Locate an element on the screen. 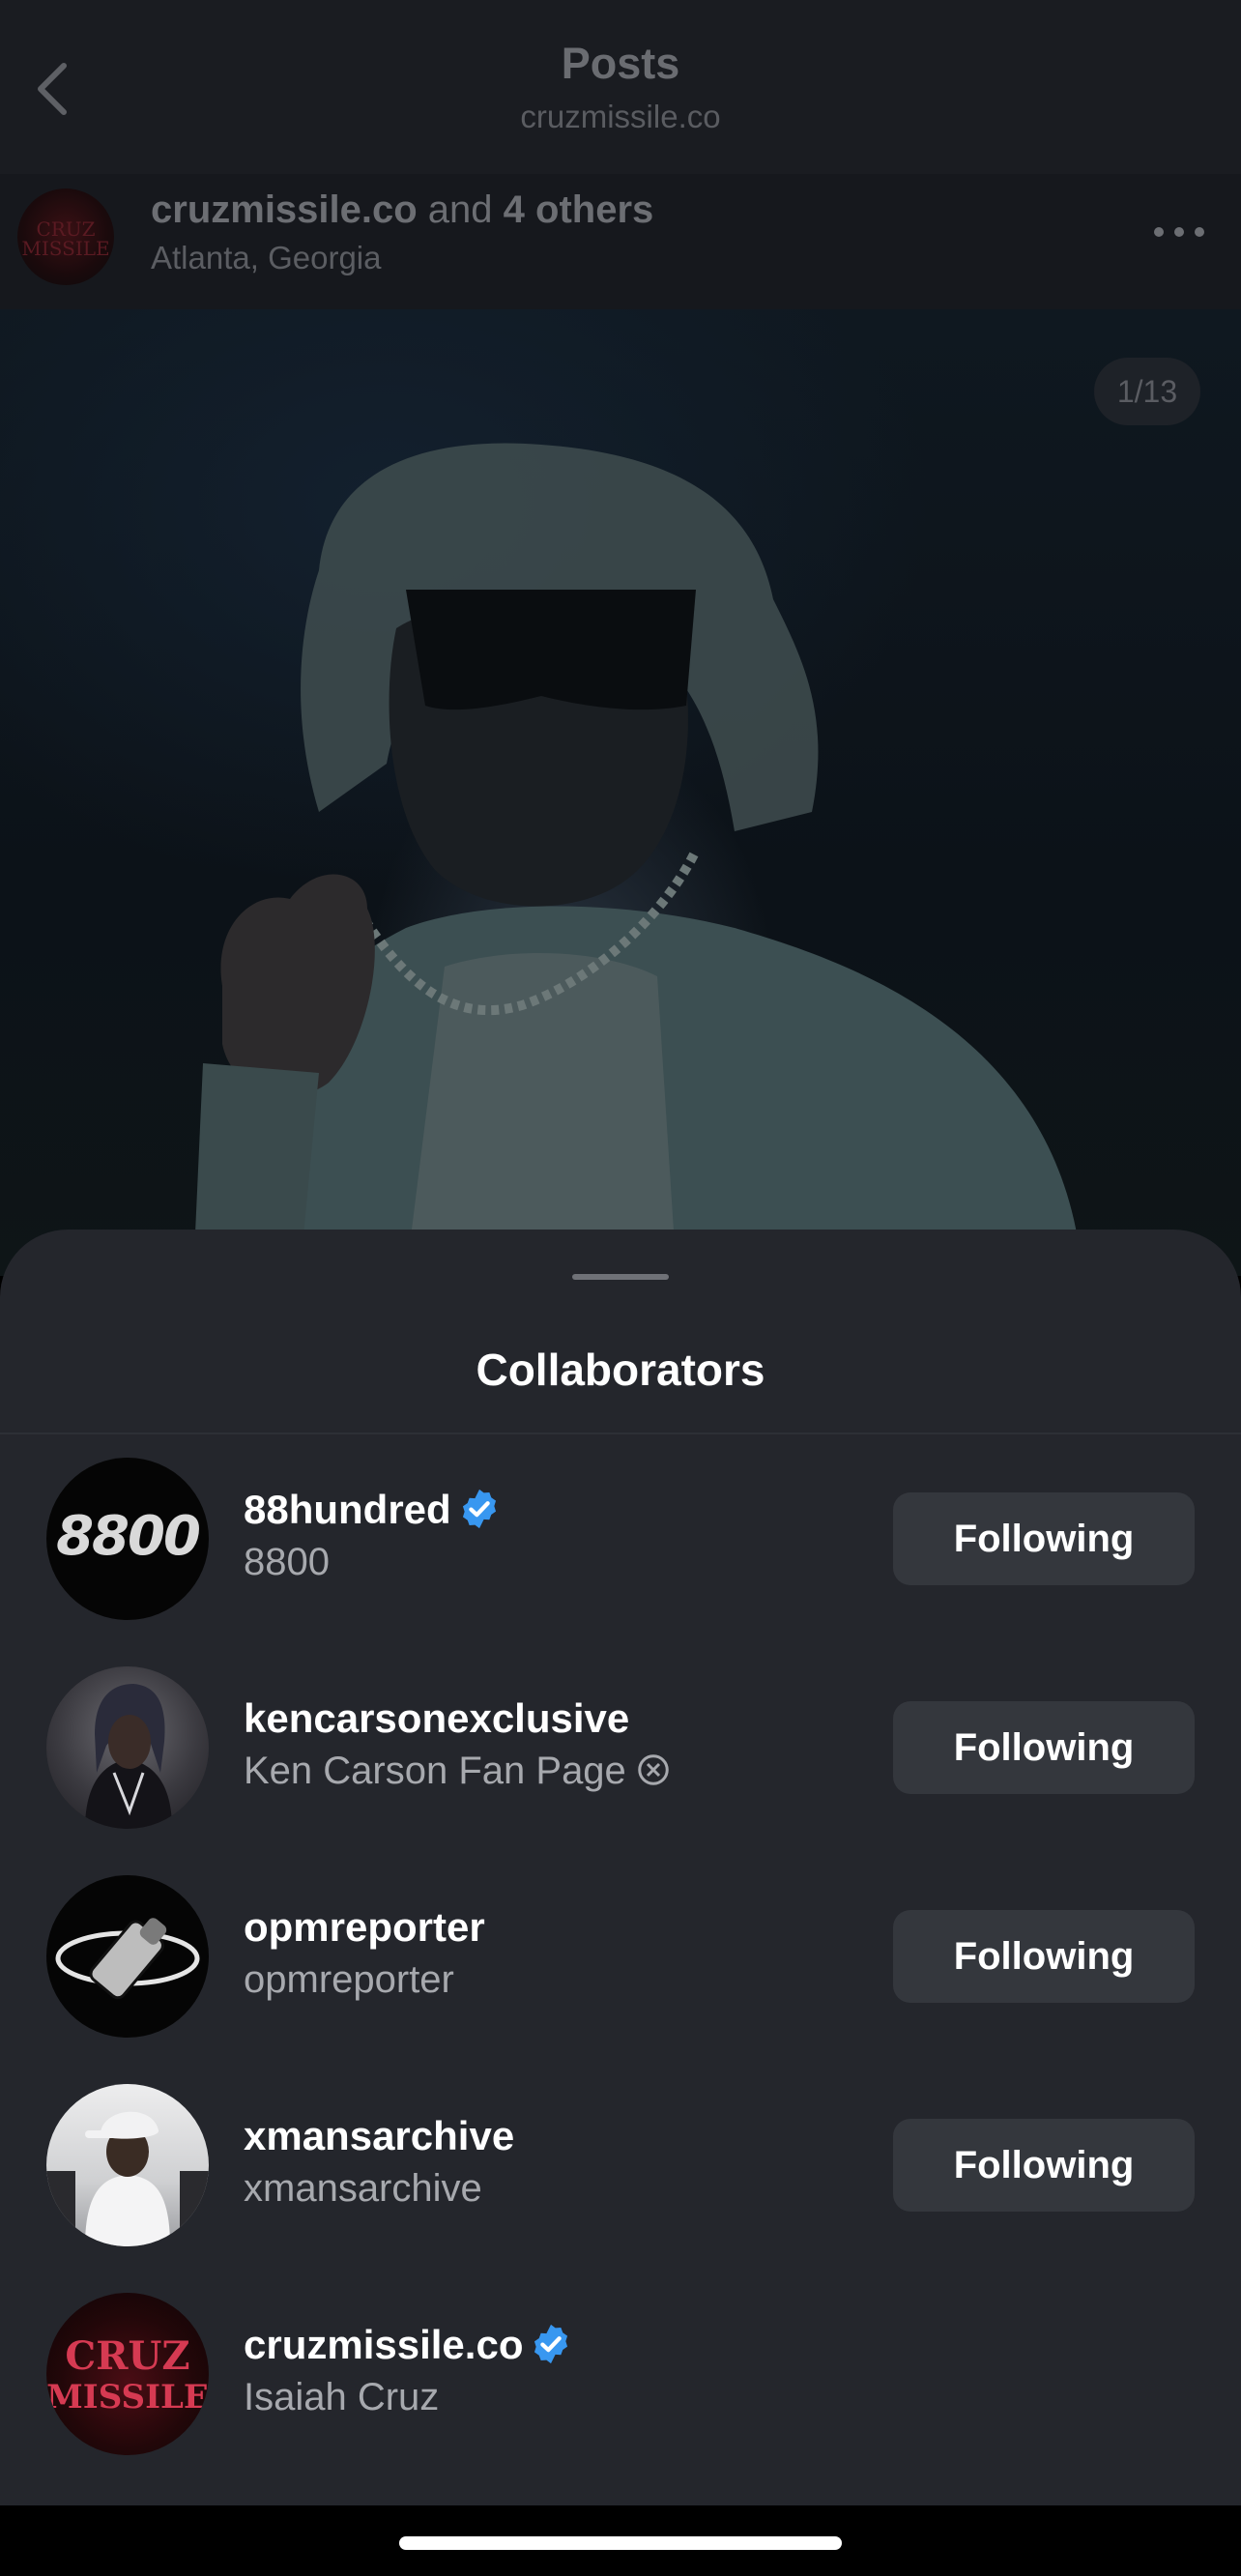  collaborator-row-cruzmissile: CRUZ MISSILE cruzmissile.co Isaiah Cruz is located at coordinates (620, 2389).